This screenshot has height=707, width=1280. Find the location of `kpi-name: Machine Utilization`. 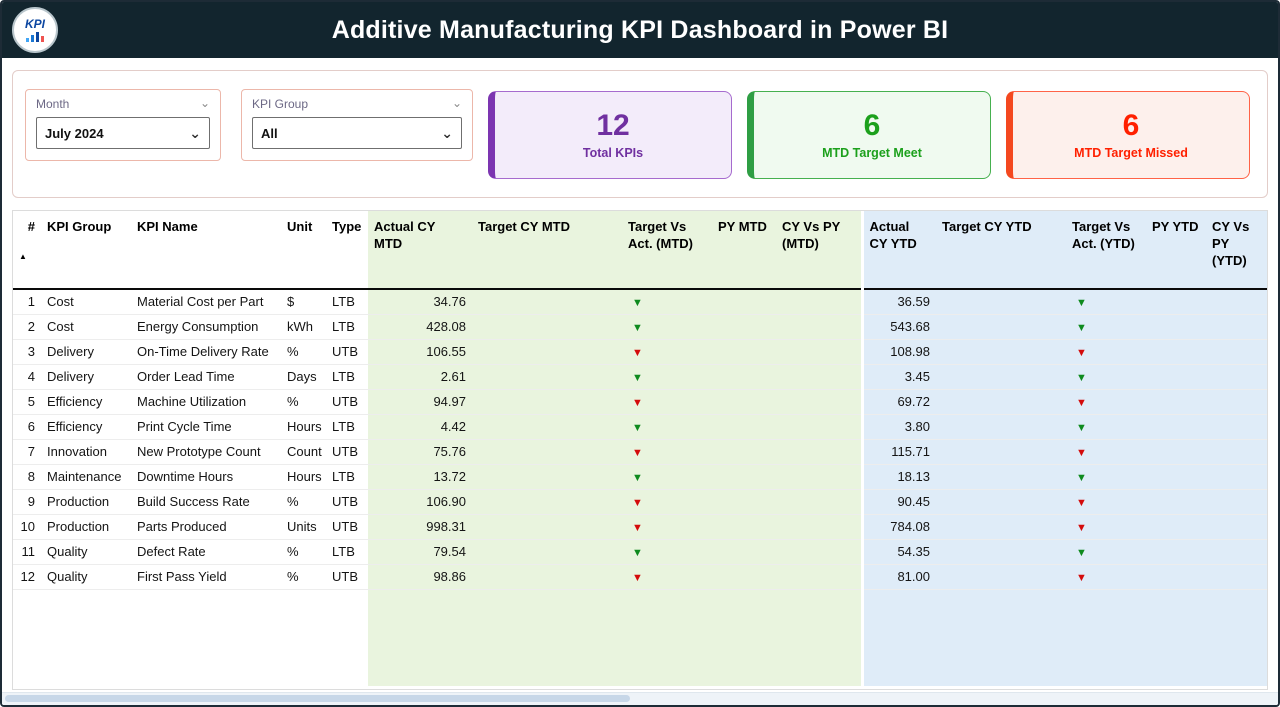

kpi-name: Machine Utilization is located at coordinates (206, 402).